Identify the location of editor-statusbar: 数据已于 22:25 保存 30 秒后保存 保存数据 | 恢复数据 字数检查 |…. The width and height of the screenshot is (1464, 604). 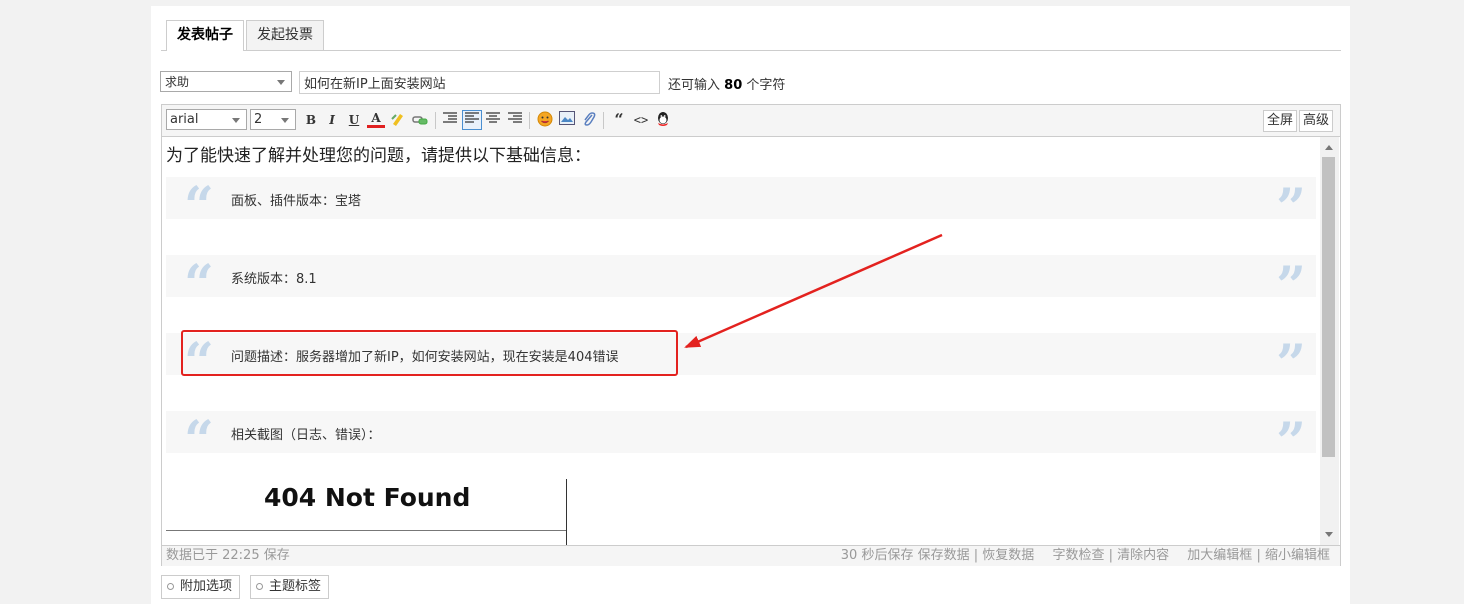
(751, 555).